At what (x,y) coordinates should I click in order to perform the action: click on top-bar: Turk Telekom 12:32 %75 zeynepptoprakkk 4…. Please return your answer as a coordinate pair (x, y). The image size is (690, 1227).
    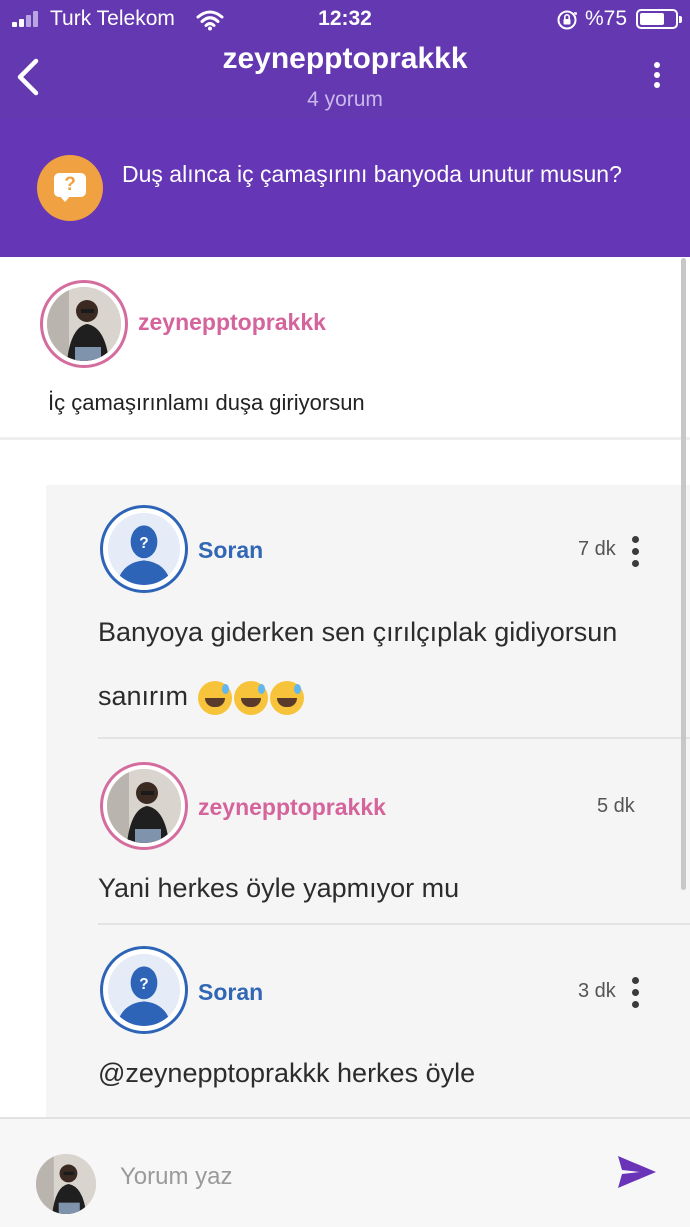
    Looking at the image, I should click on (345, 59).